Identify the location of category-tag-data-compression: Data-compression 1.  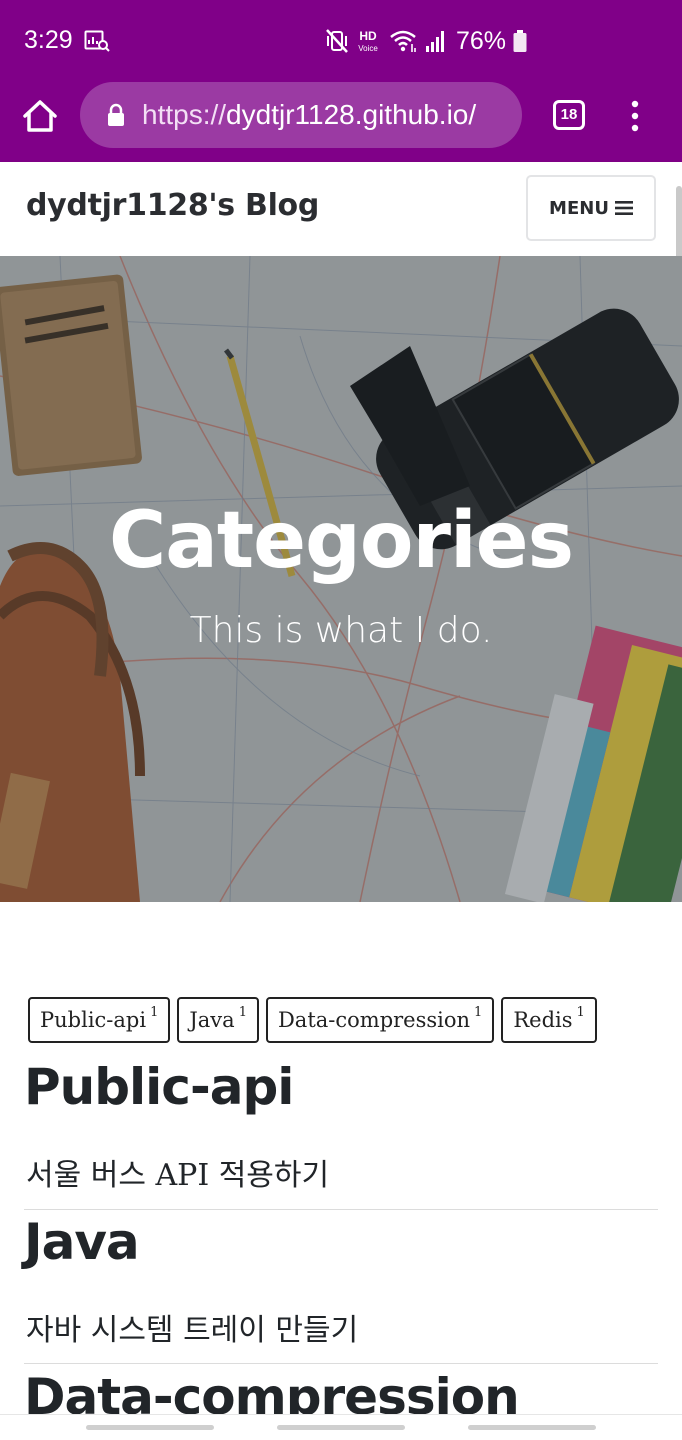
(380, 1020).